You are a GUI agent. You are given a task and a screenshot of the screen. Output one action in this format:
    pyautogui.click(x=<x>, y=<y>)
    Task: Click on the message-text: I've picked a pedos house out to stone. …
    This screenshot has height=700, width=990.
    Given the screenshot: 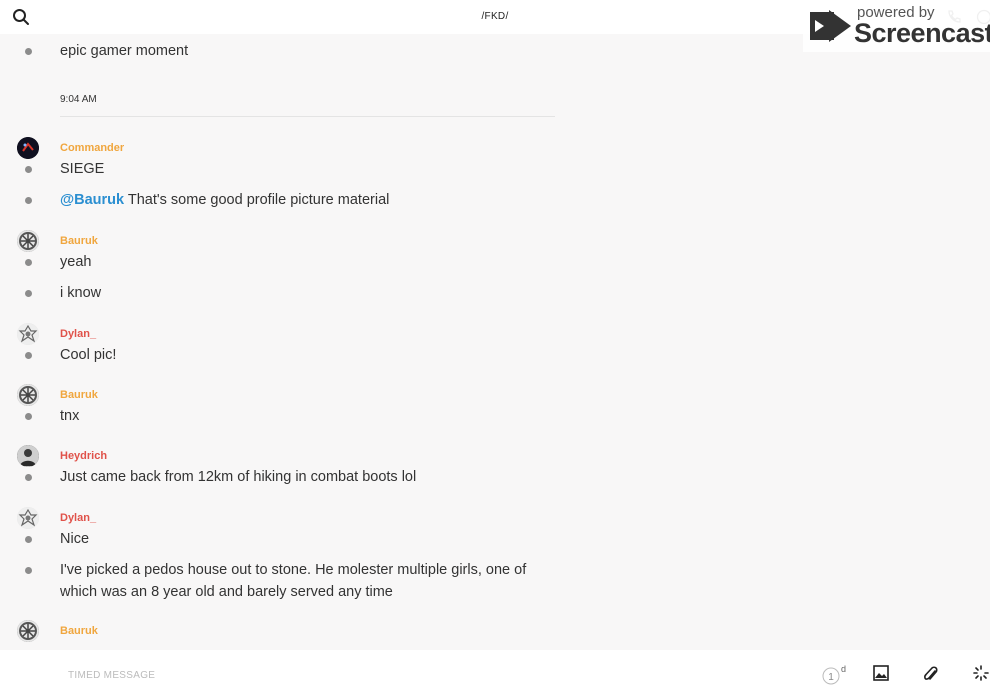 What is the action you would take?
    pyautogui.click(x=293, y=581)
    